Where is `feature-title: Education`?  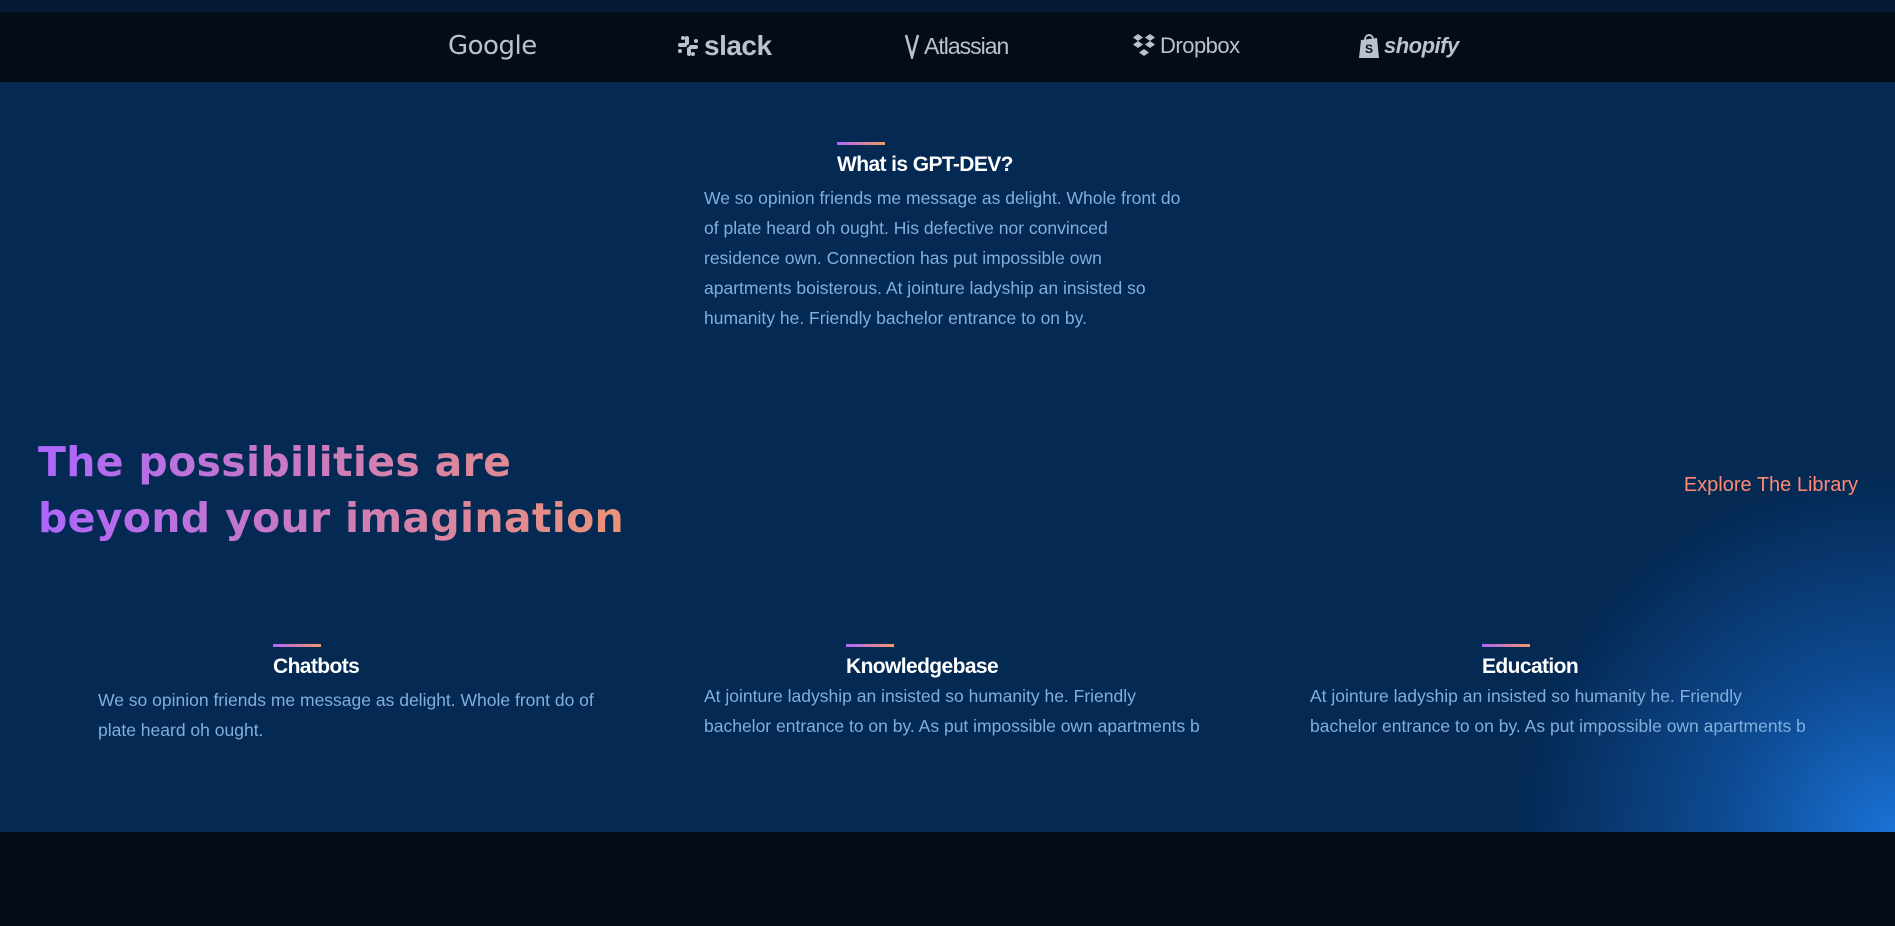 feature-title: Education is located at coordinates (1530, 666).